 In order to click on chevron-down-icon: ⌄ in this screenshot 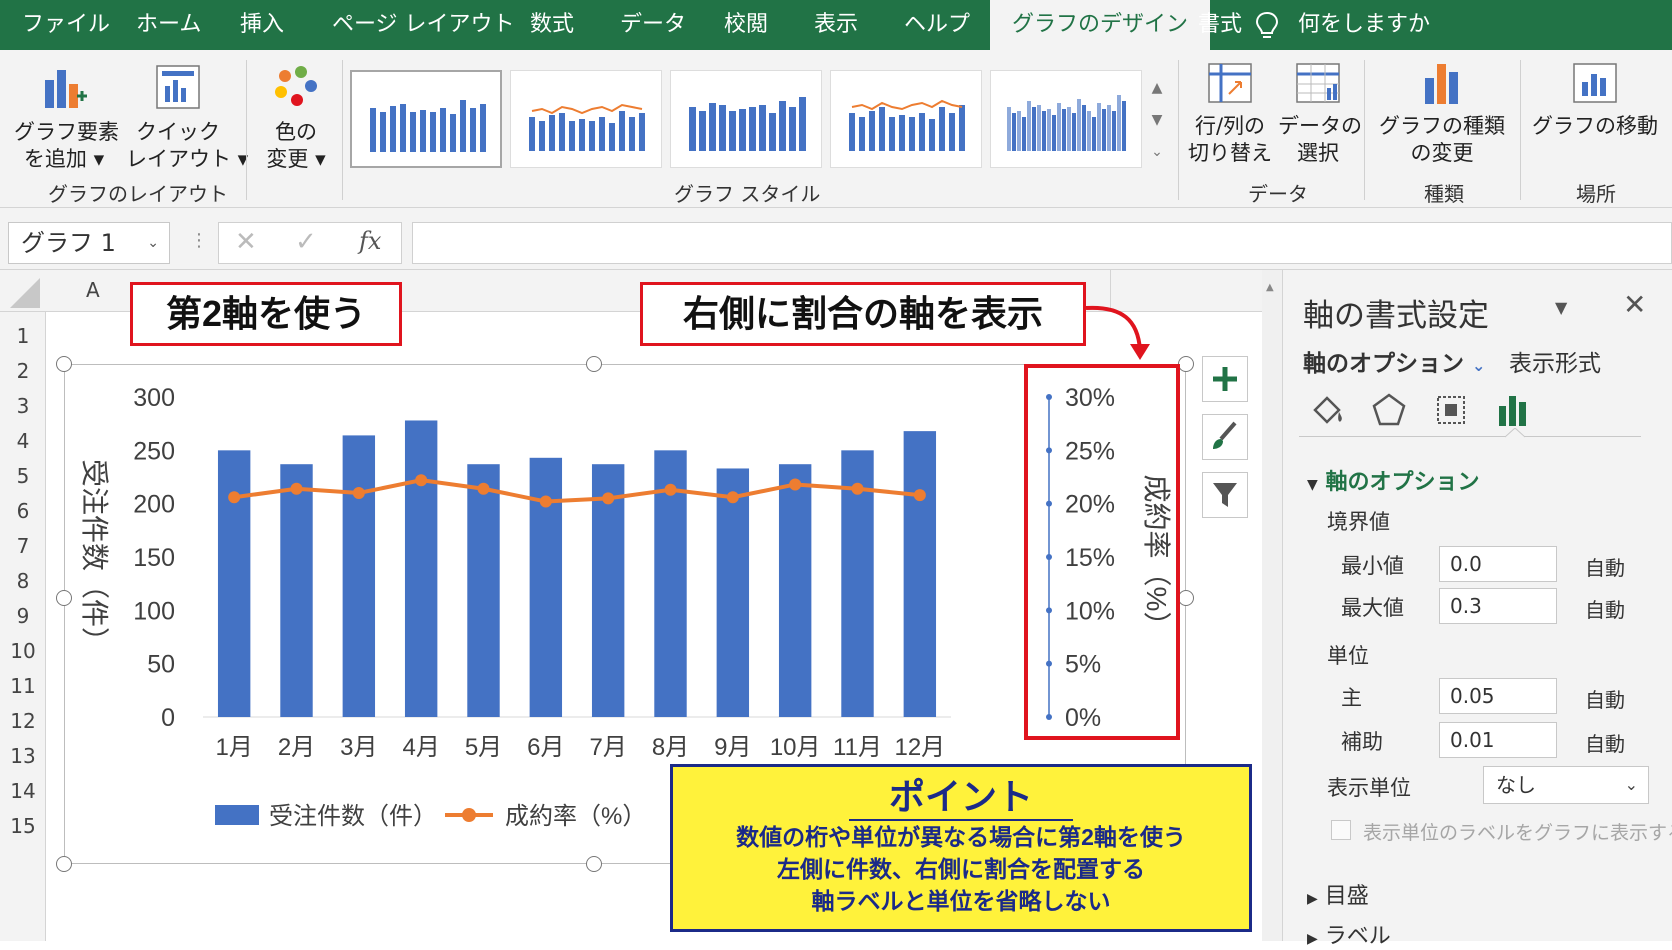, I will do `click(153, 243)`.